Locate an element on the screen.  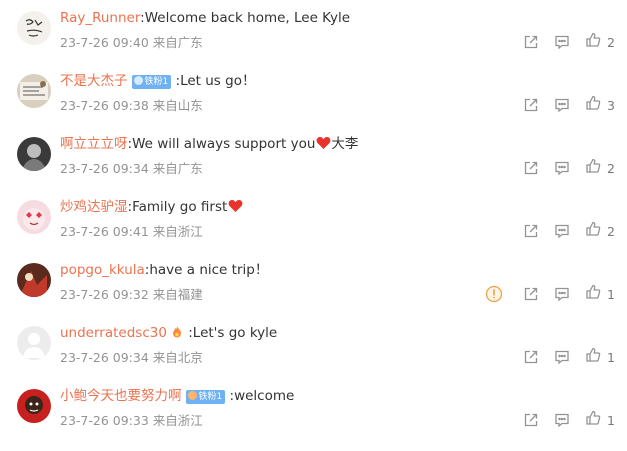
username-link: 小鲍今天也要努力啊 is located at coordinates (121, 396).